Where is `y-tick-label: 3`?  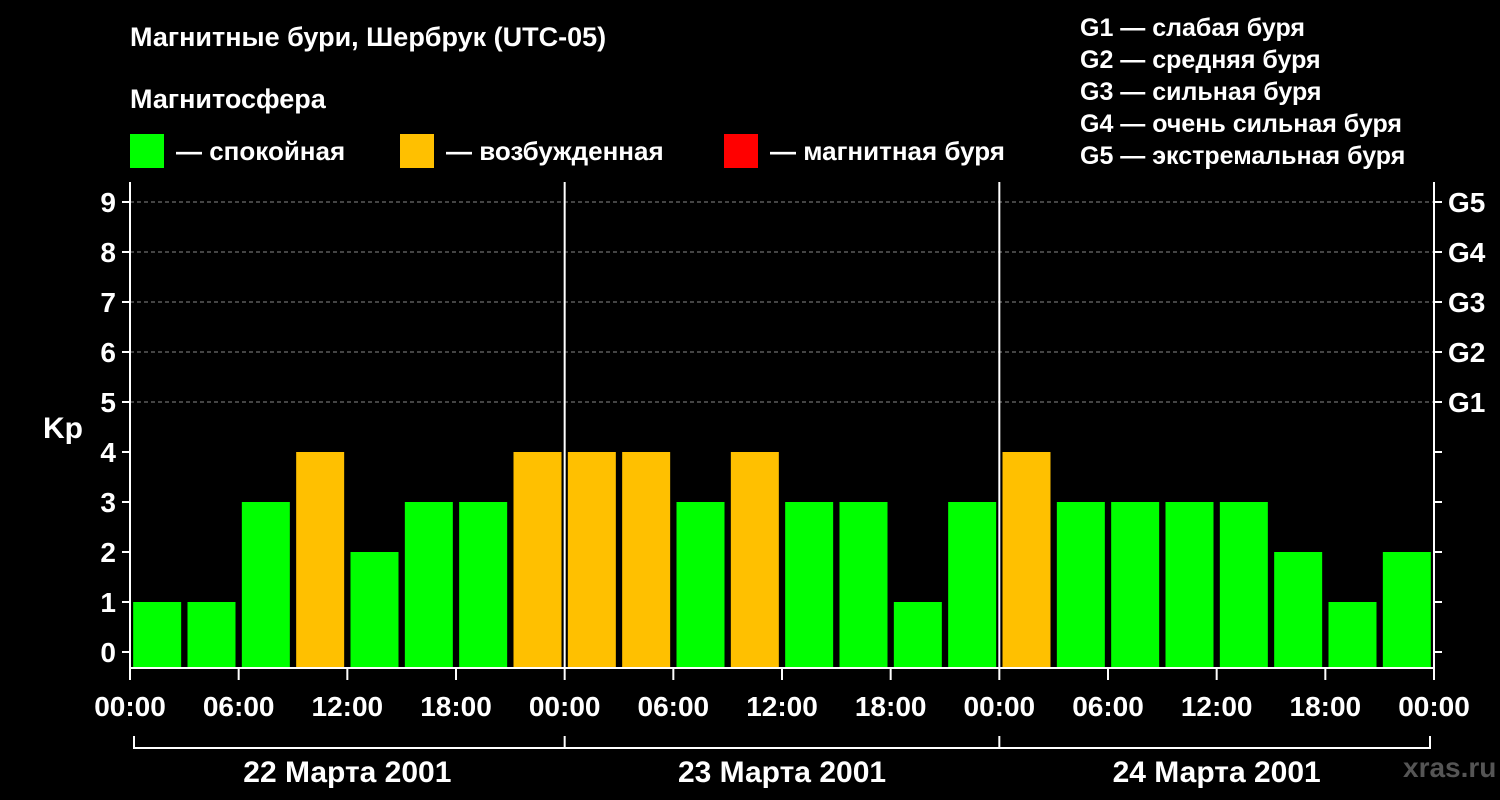 y-tick-label: 3 is located at coordinates (108, 502).